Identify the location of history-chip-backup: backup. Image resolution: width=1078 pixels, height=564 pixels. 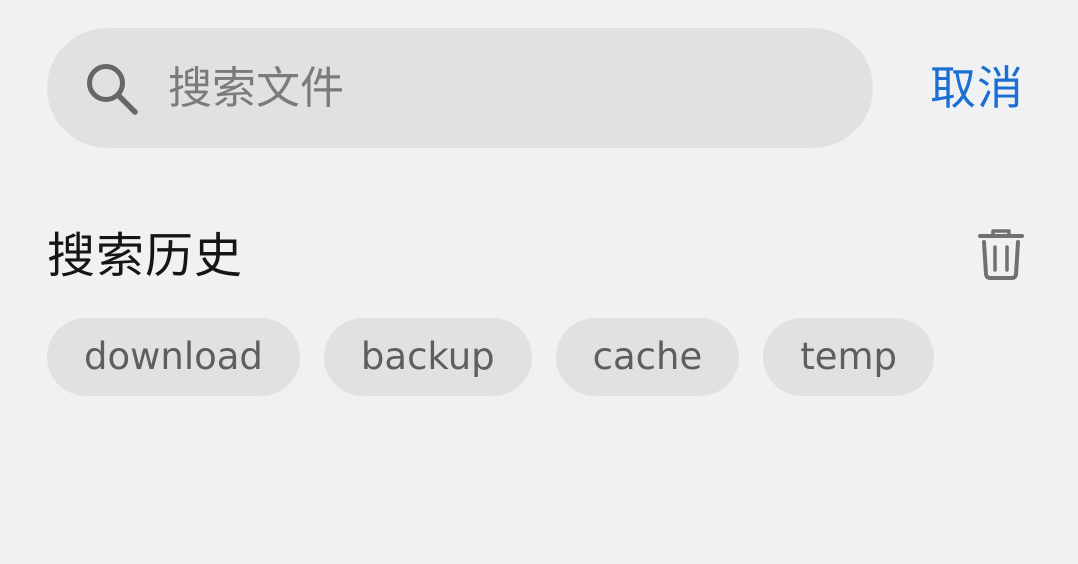
(427, 357).